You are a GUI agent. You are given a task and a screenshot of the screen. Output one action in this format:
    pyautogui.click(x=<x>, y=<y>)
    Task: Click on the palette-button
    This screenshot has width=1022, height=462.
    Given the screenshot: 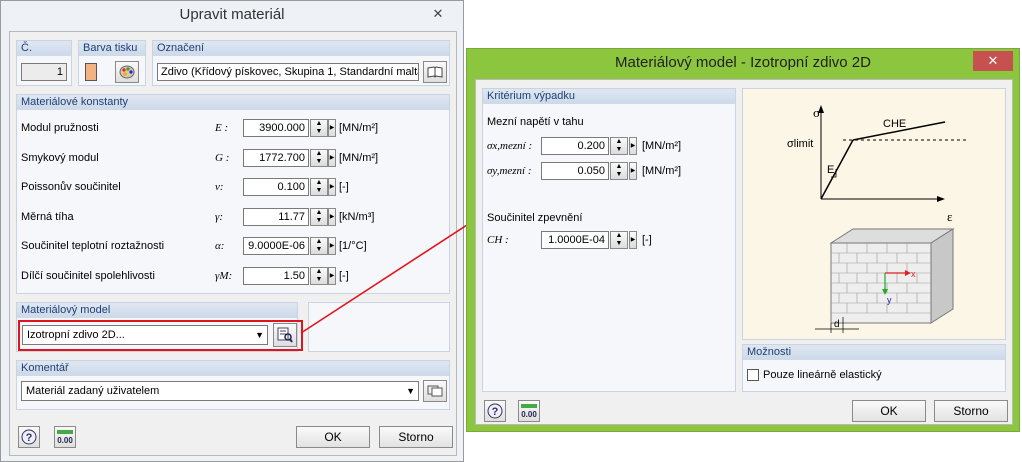 What is the action you would take?
    pyautogui.click(x=127, y=72)
    